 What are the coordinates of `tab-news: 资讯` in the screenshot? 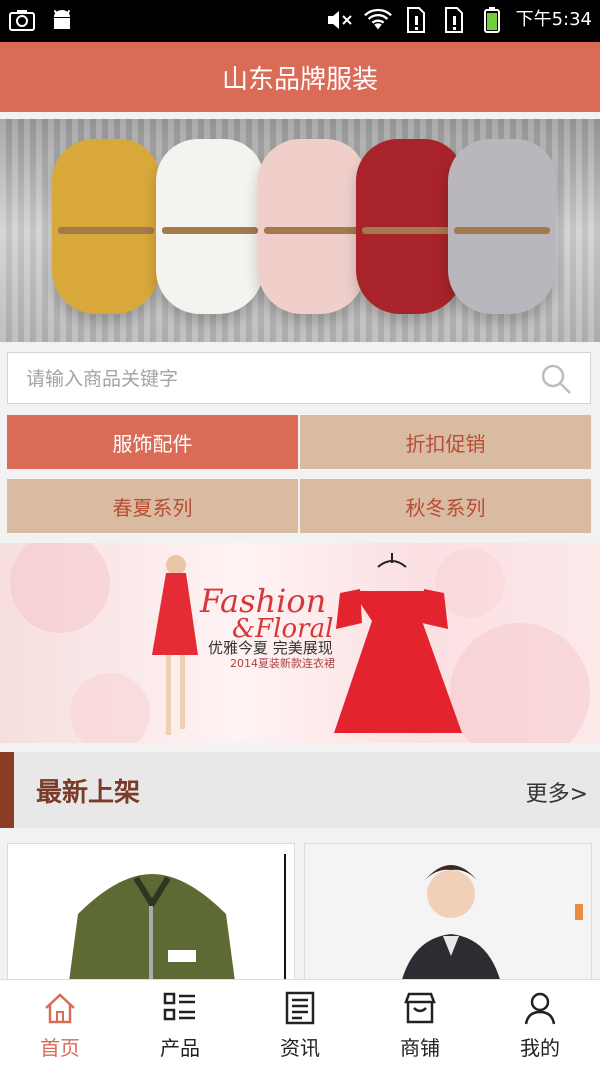 It's located at (300, 1024).